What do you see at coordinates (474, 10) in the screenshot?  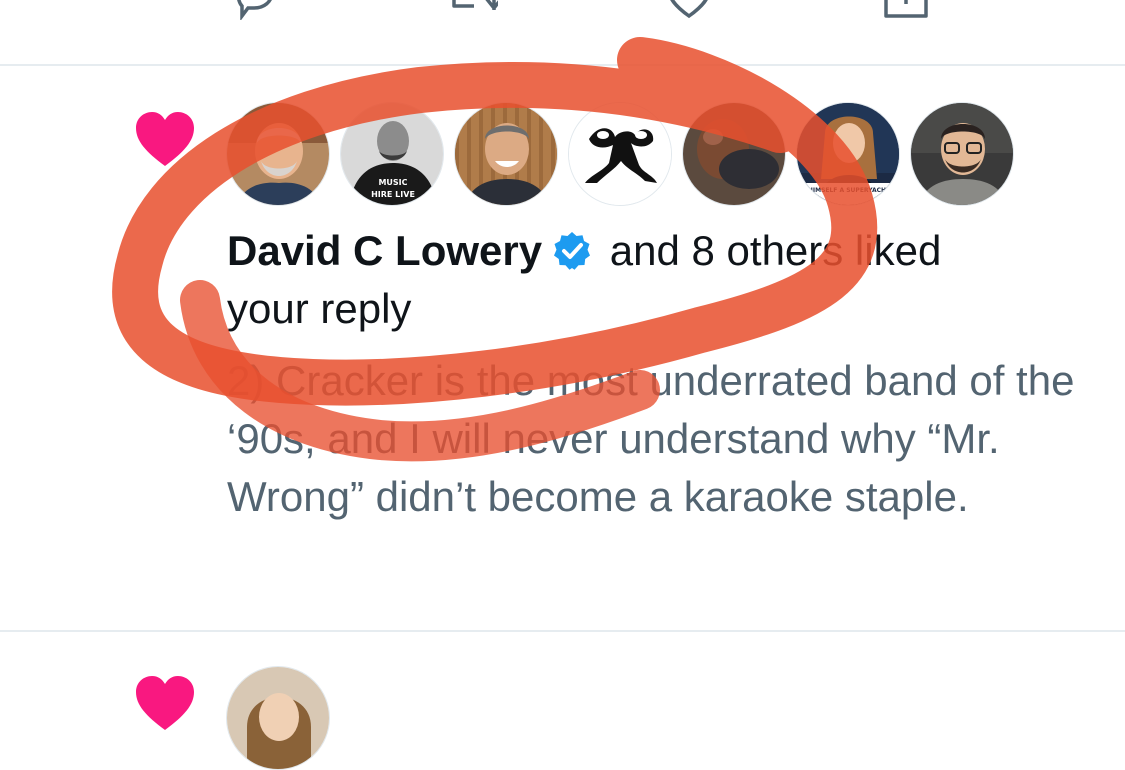 I see `retweet-icon` at bounding box center [474, 10].